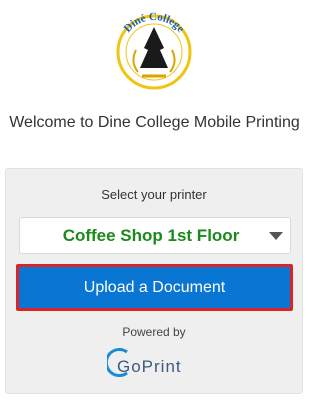 The height and width of the screenshot is (400, 320). I want to click on welcome-text: Welcome to Dine College Mobile Printing, so click(154, 122).